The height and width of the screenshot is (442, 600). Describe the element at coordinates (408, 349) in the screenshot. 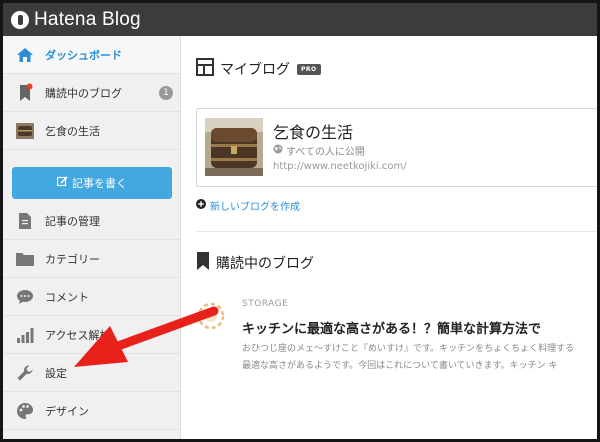

I see `story-excerpt-line: おひつじ座のメェ〜すけこと『めいすけ』です。キッチンをちょくちょく料理する` at that location.